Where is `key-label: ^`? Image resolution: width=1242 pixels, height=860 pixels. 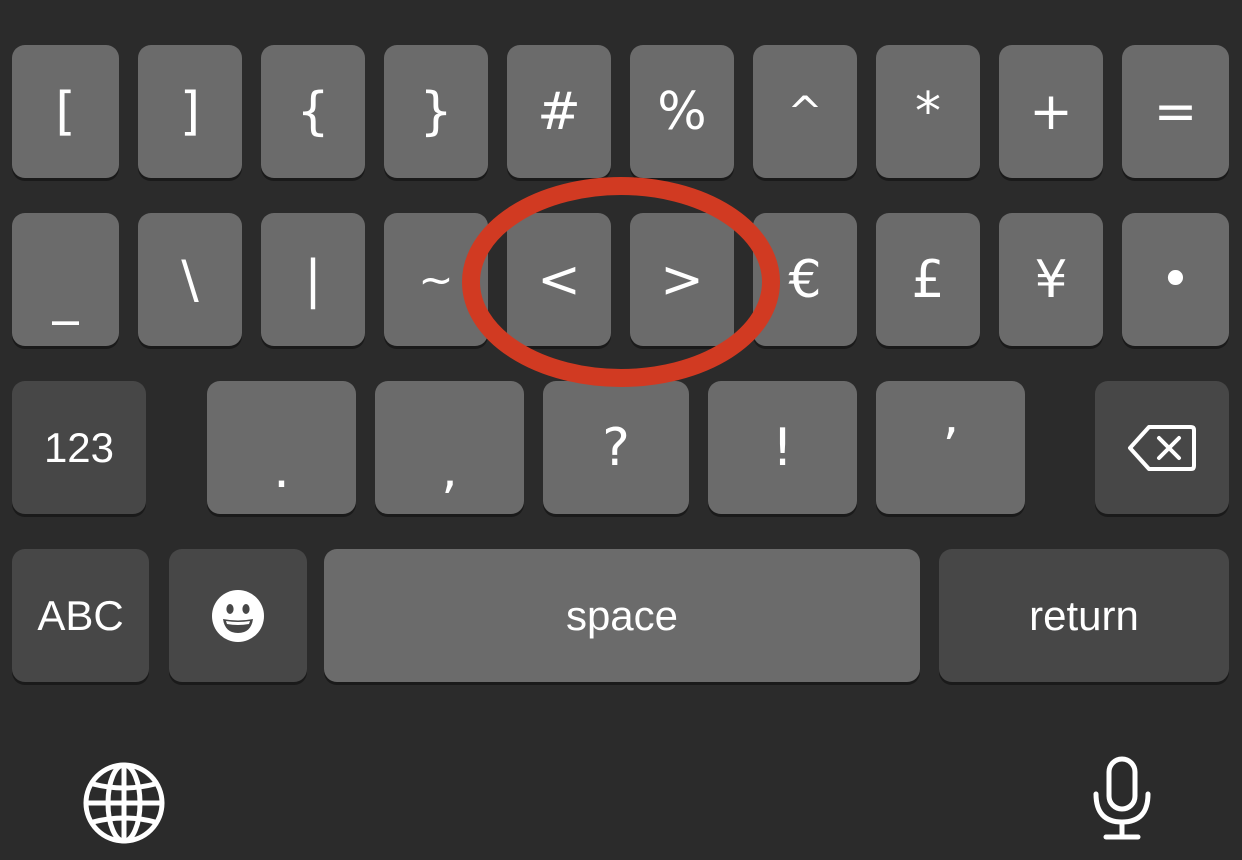 key-label: ^ is located at coordinates (805, 111).